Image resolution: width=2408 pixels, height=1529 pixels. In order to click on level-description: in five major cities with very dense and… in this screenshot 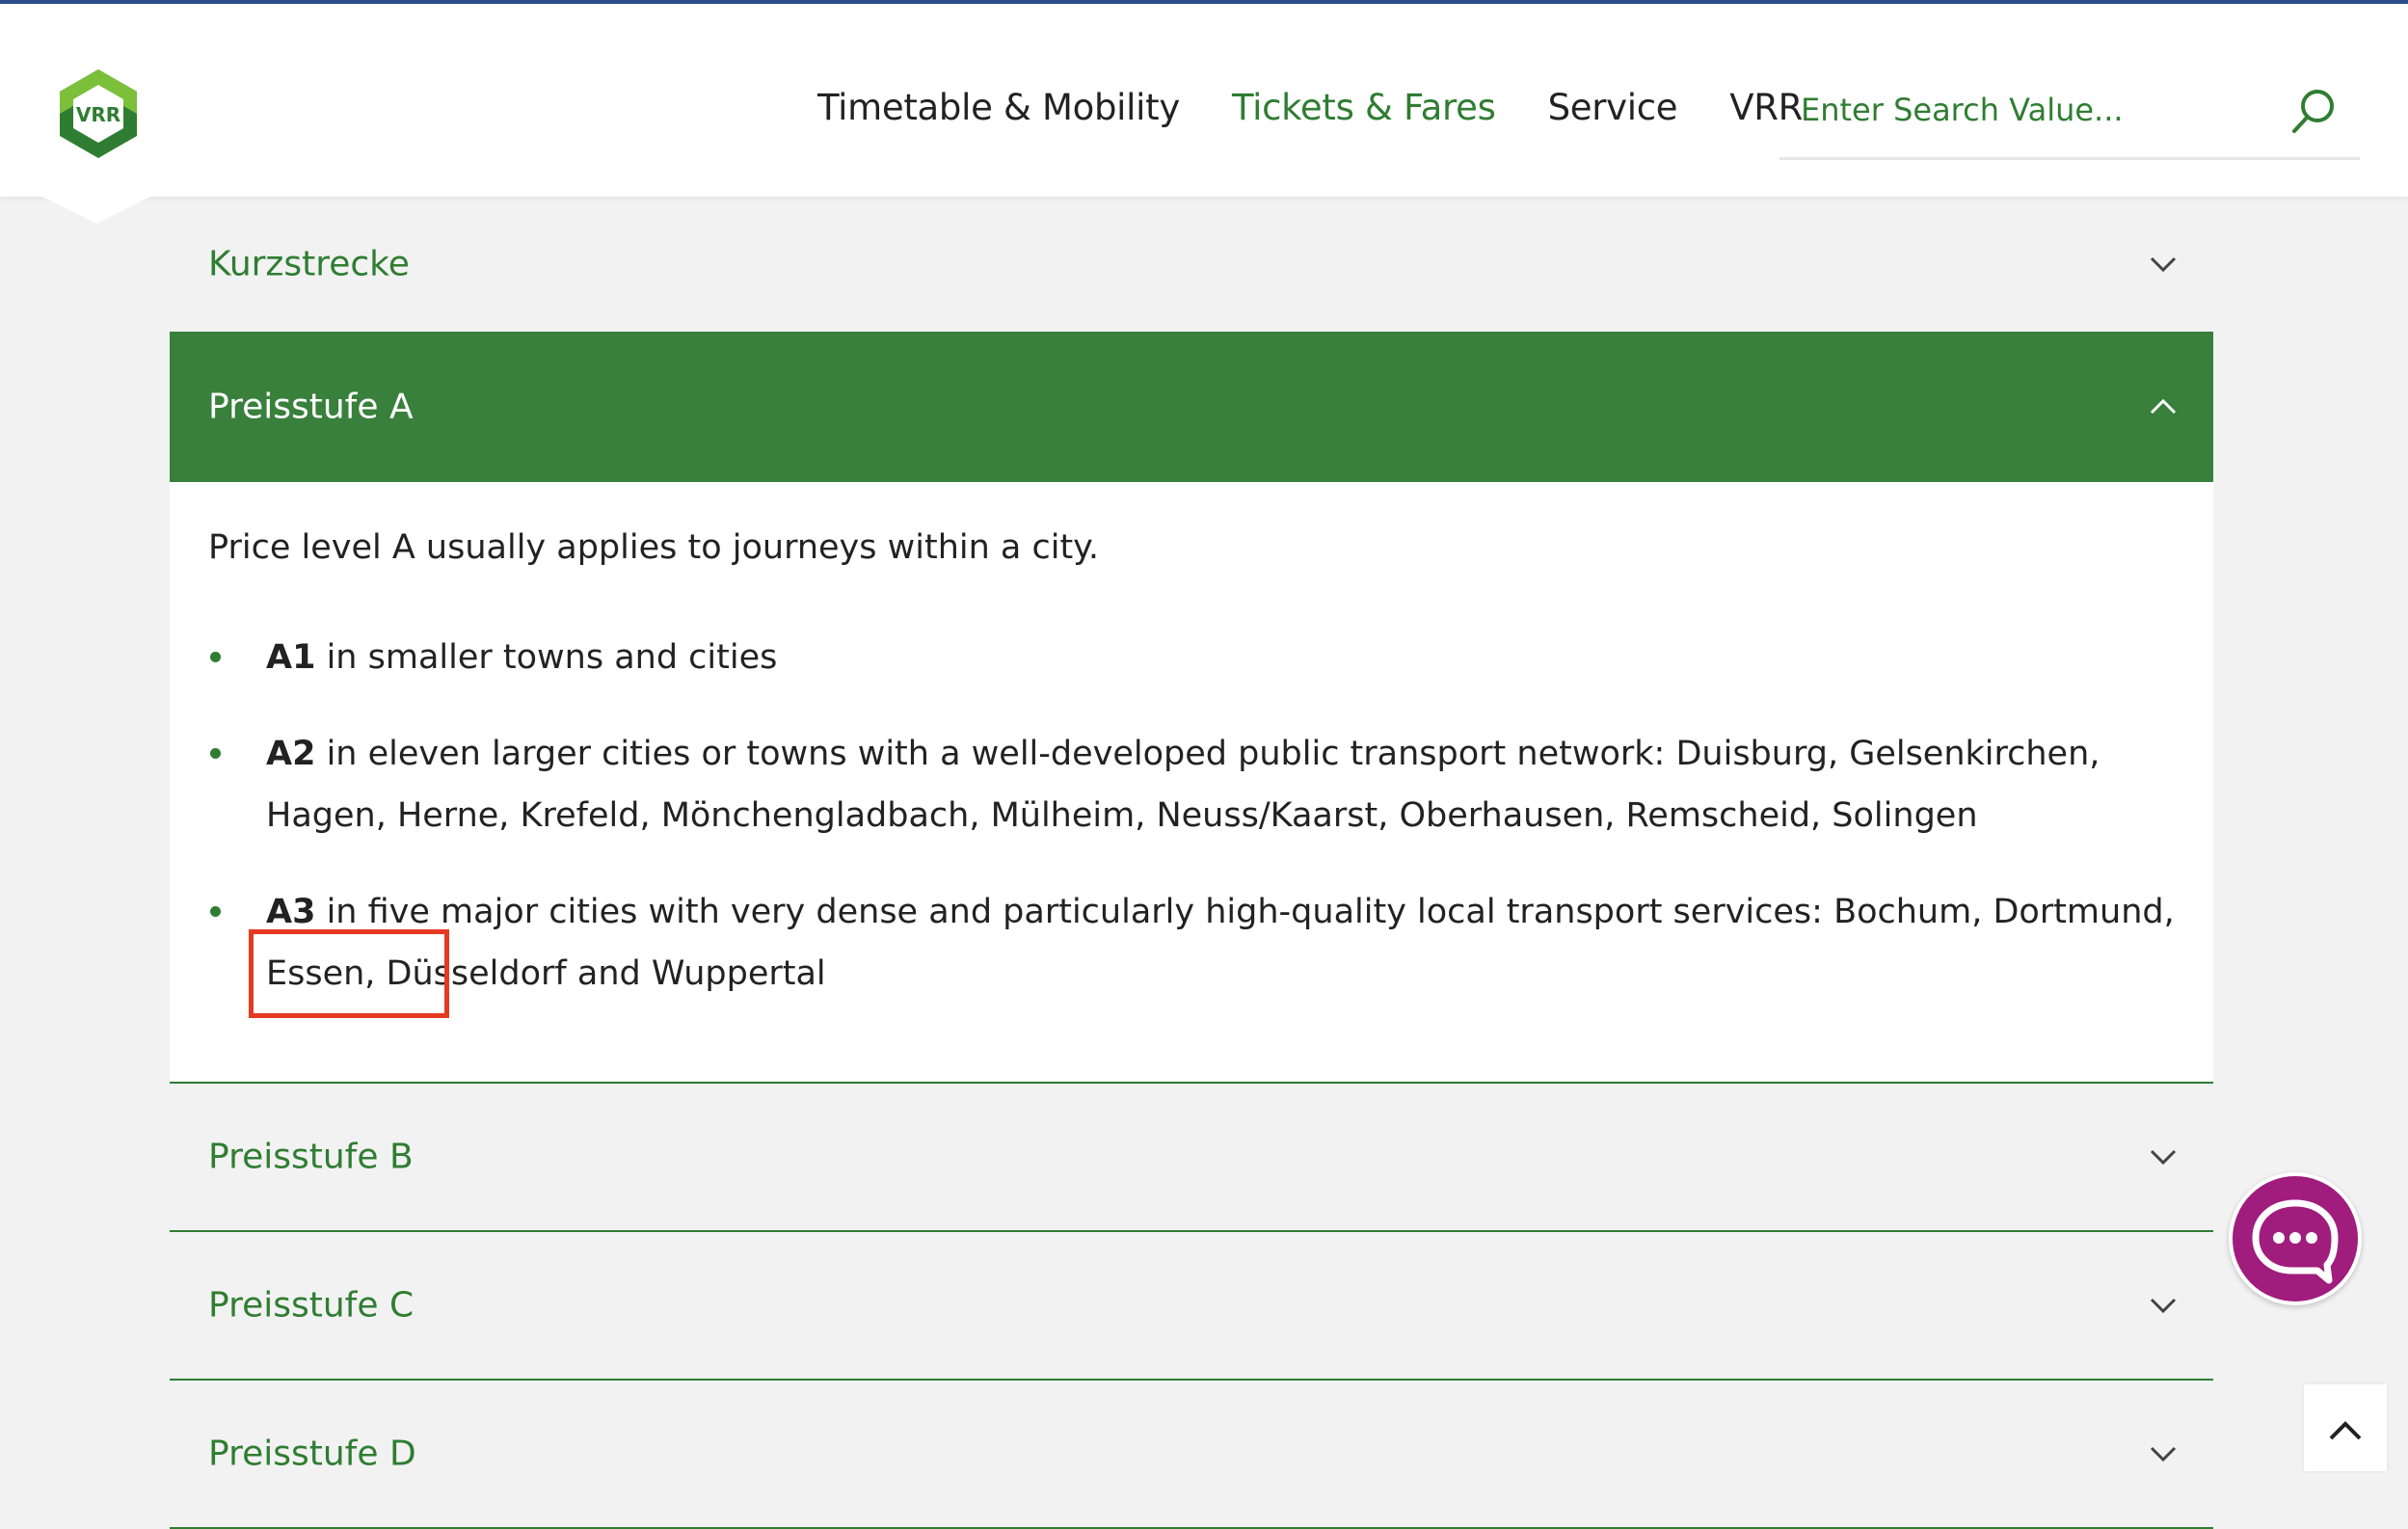, I will do `click(1220, 943)`.